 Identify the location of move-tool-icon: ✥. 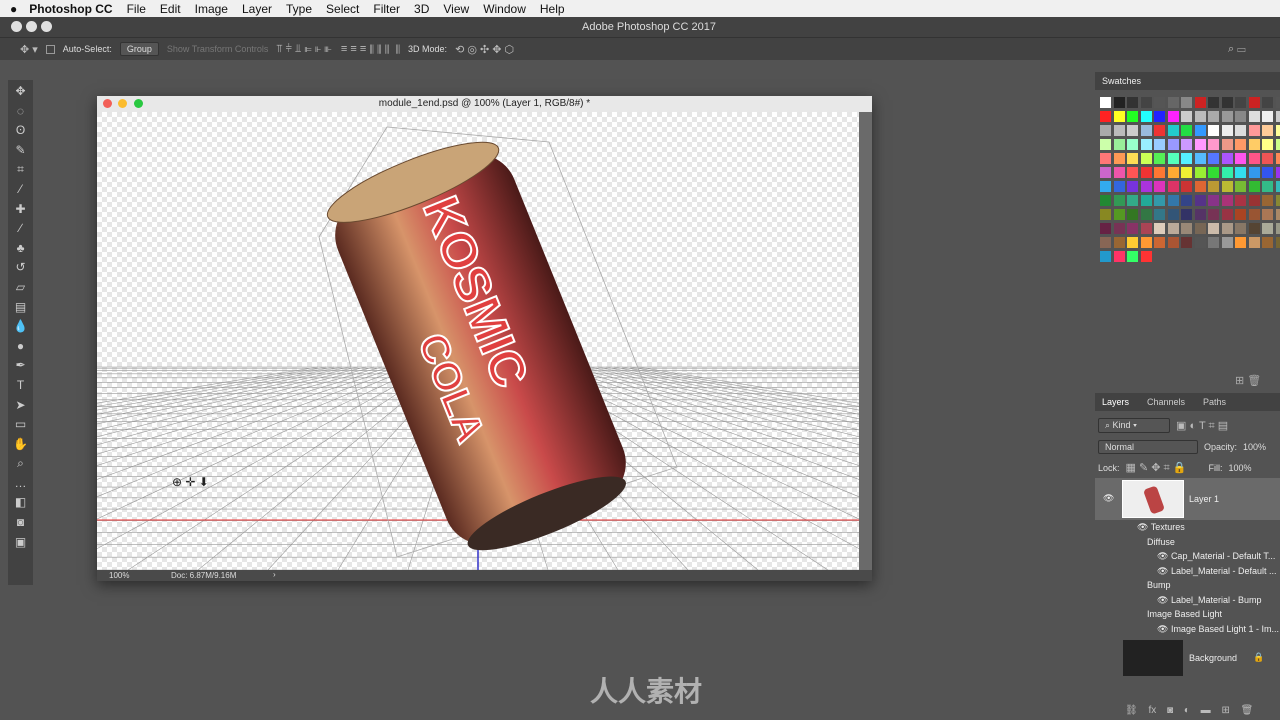
(20, 94).